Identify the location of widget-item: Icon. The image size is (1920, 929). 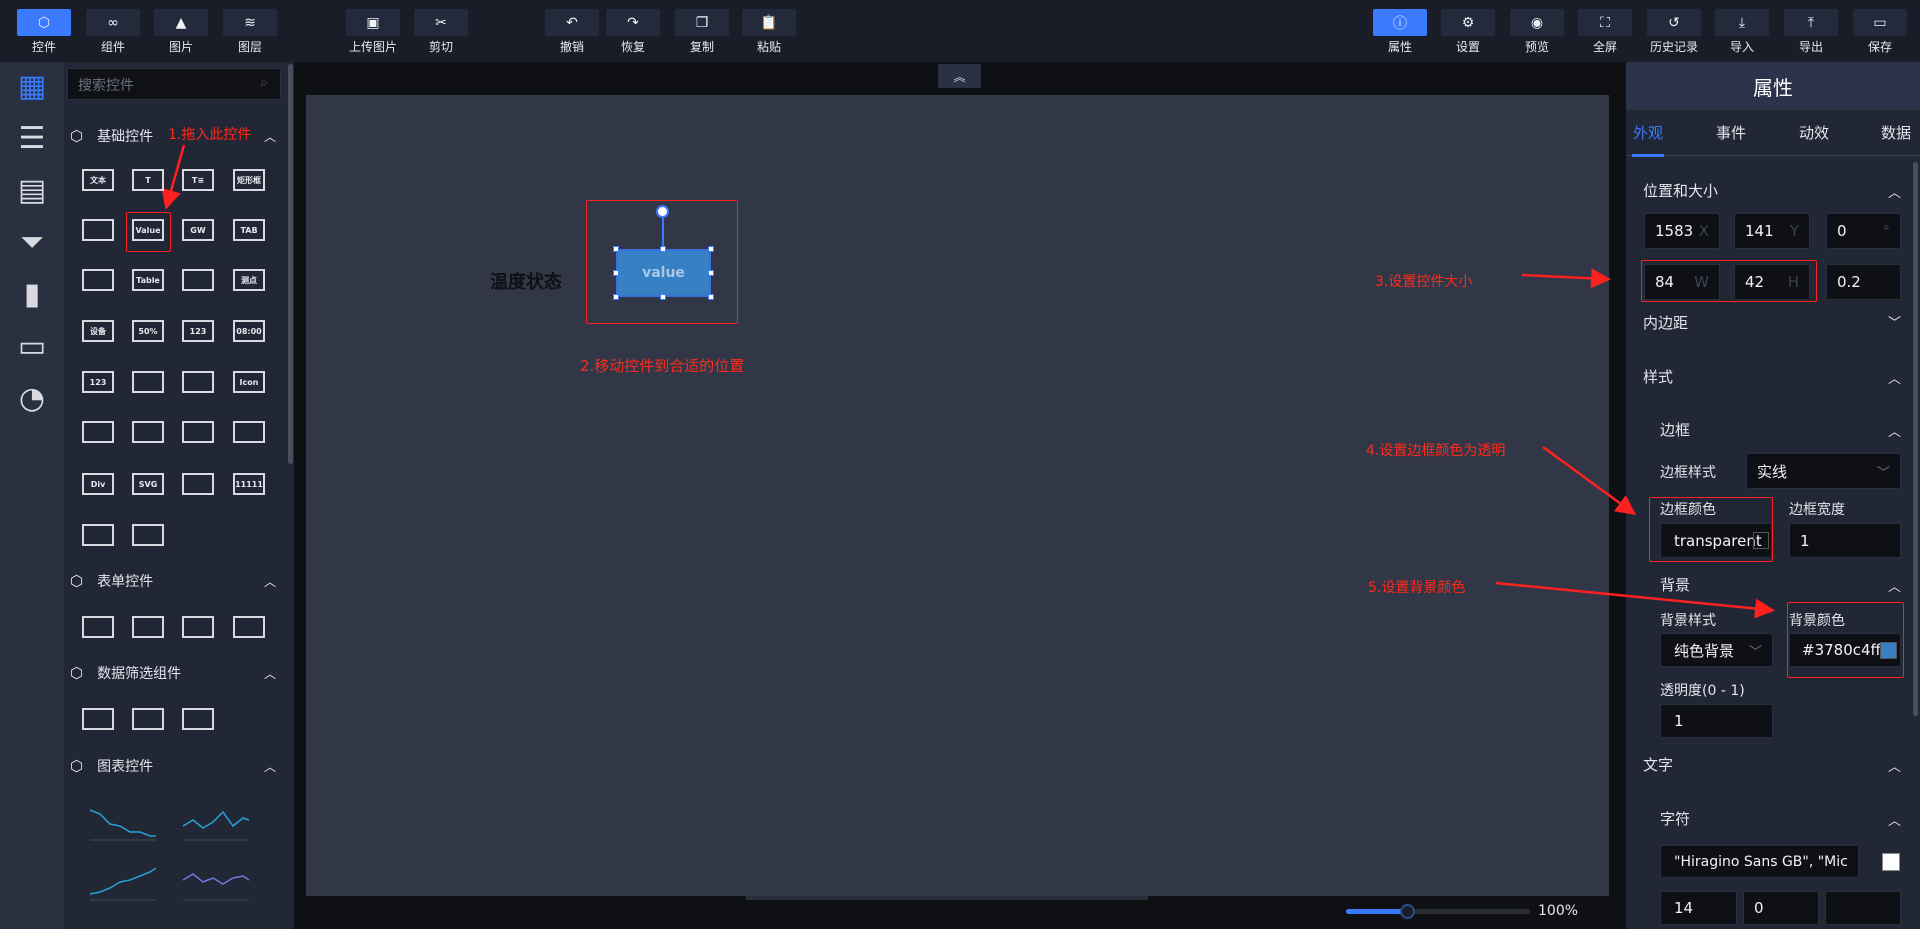
(249, 382).